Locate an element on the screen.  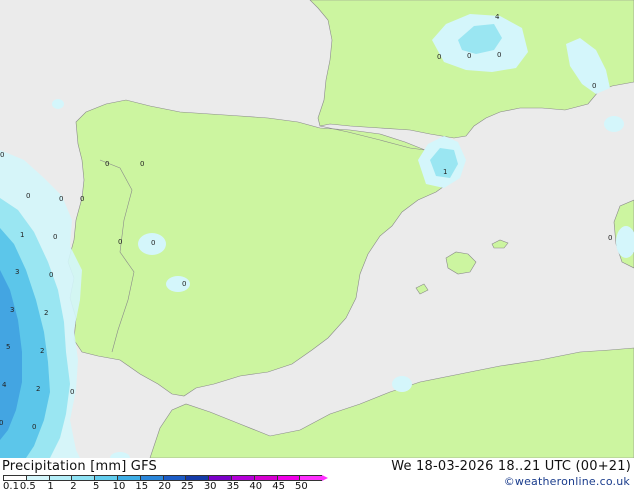
scale-tick-label: 20 is located at coordinates (164, 486).